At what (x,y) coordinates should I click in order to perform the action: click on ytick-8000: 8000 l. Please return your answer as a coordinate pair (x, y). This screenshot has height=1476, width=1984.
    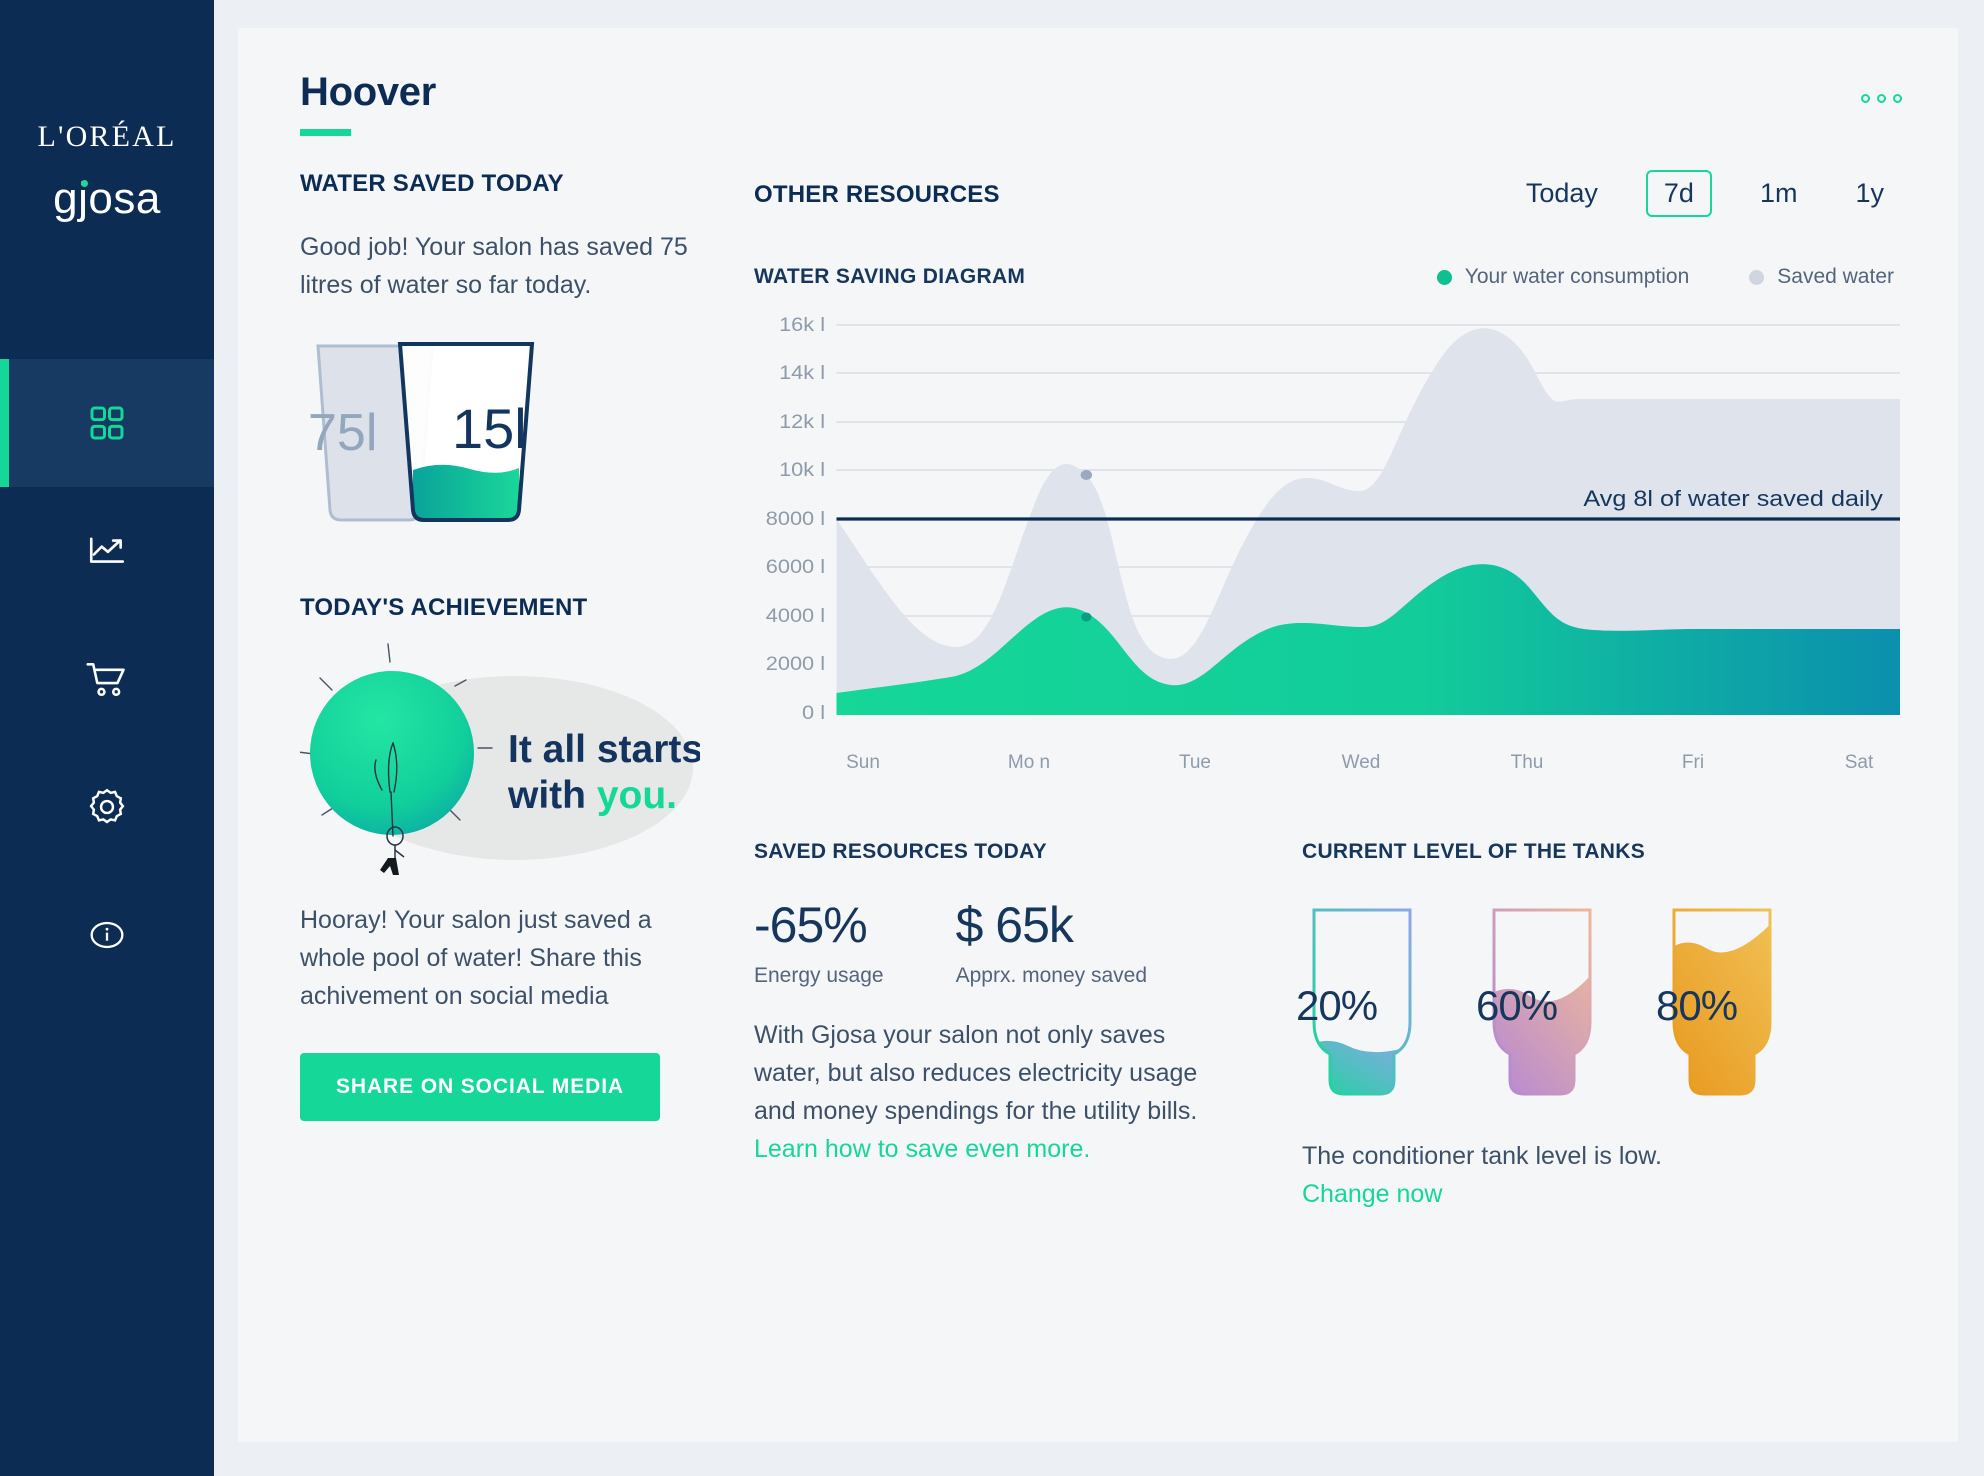
    Looking at the image, I should click on (795, 519).